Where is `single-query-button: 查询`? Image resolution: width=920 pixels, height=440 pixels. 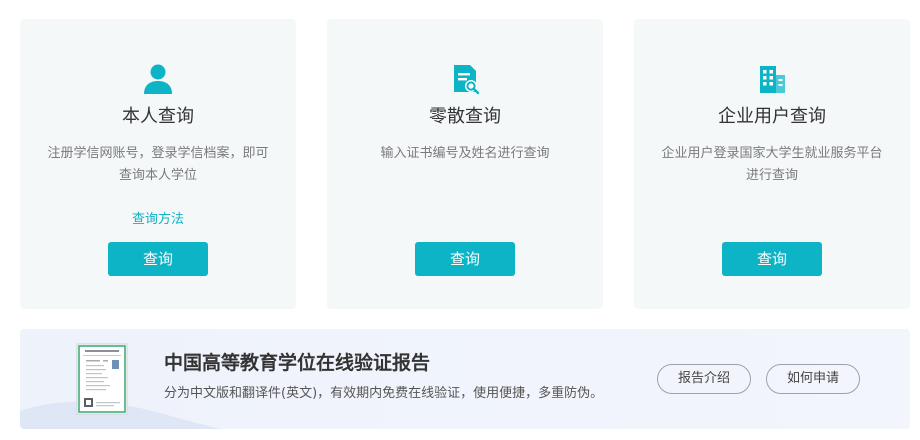 single-query-button: 查询 is located at coordinates (465, 259).